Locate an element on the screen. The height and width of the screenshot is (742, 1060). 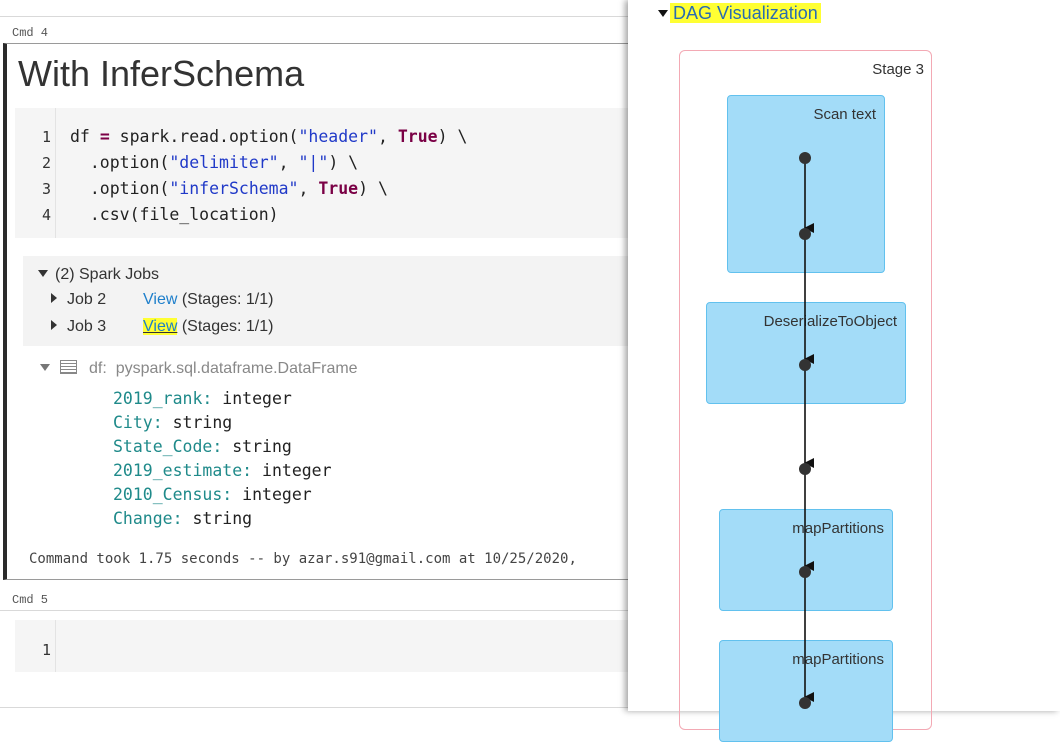
cmd-label: Cmd 4 is located at coordinates (30, 33).